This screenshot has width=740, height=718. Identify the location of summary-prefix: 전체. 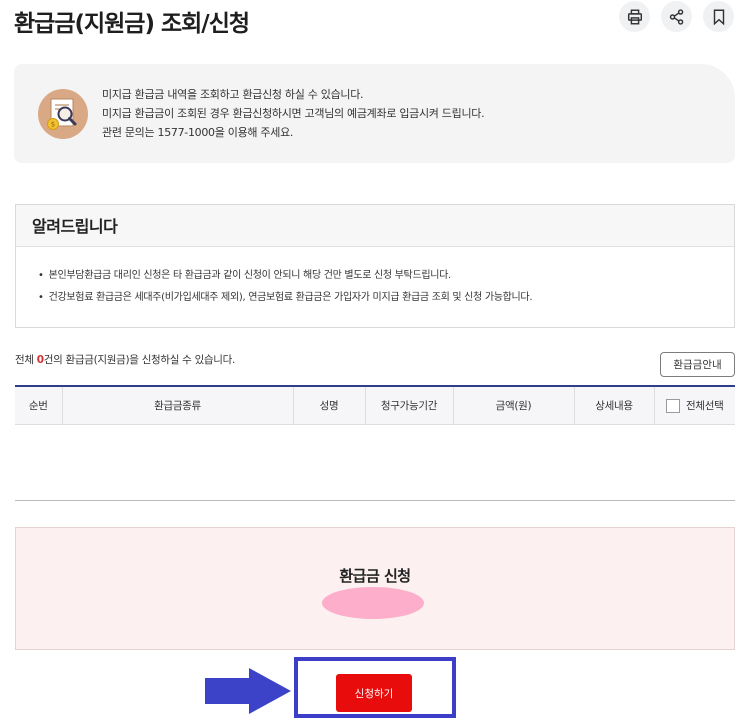
(26, 360).